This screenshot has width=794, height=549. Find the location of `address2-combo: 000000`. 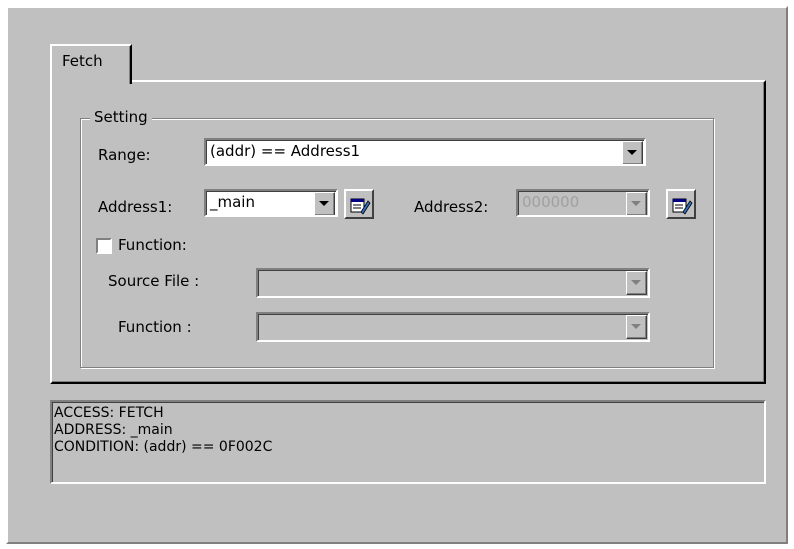

address2-combo: 000000 is located at coordinates (583, 203).